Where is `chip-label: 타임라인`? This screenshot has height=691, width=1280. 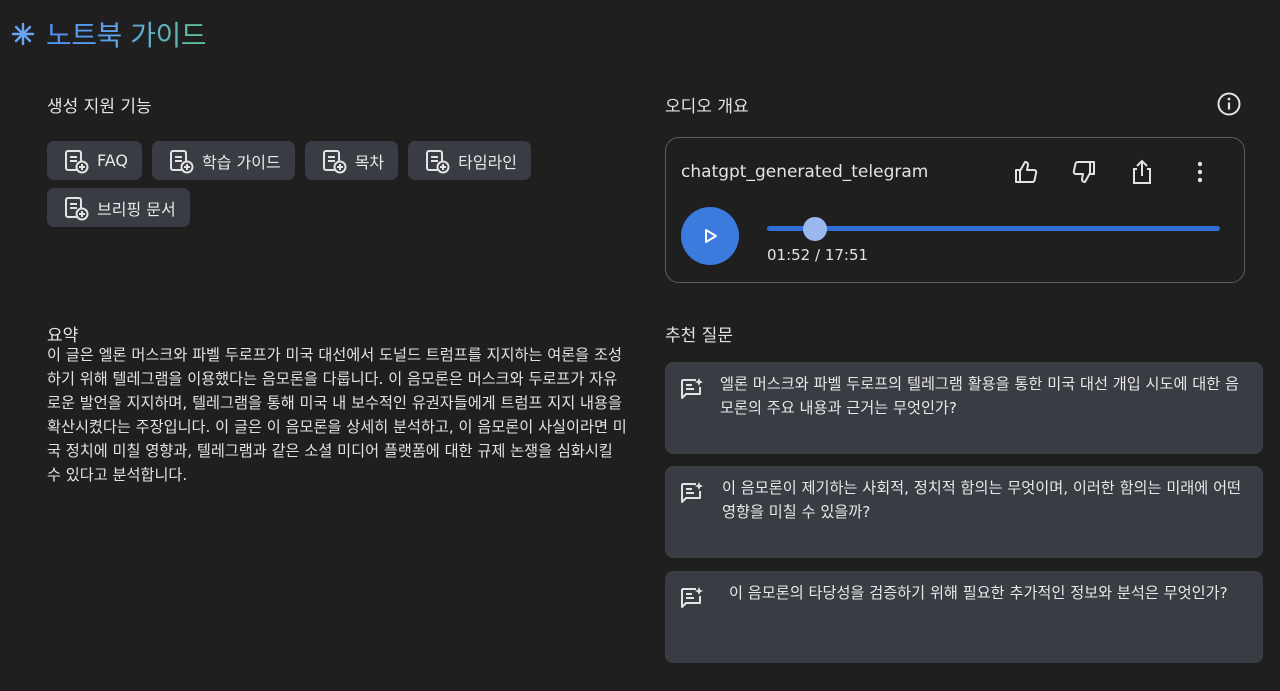 chip-label: 타임라인 is located at coordinates (488, 162).